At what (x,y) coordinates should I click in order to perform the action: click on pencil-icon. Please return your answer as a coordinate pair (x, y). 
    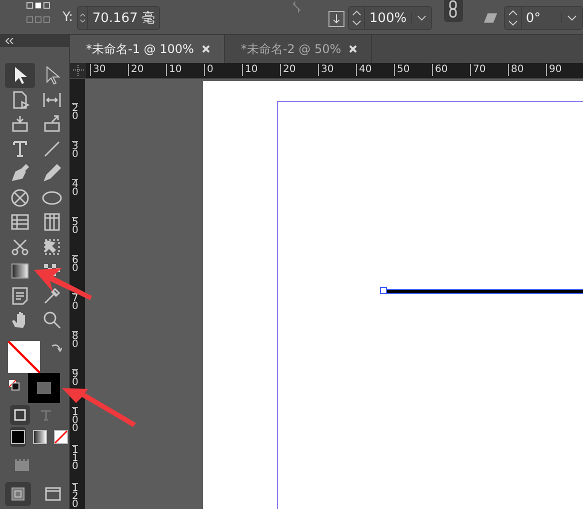
    Looking at the image, I should click on (52, 173).